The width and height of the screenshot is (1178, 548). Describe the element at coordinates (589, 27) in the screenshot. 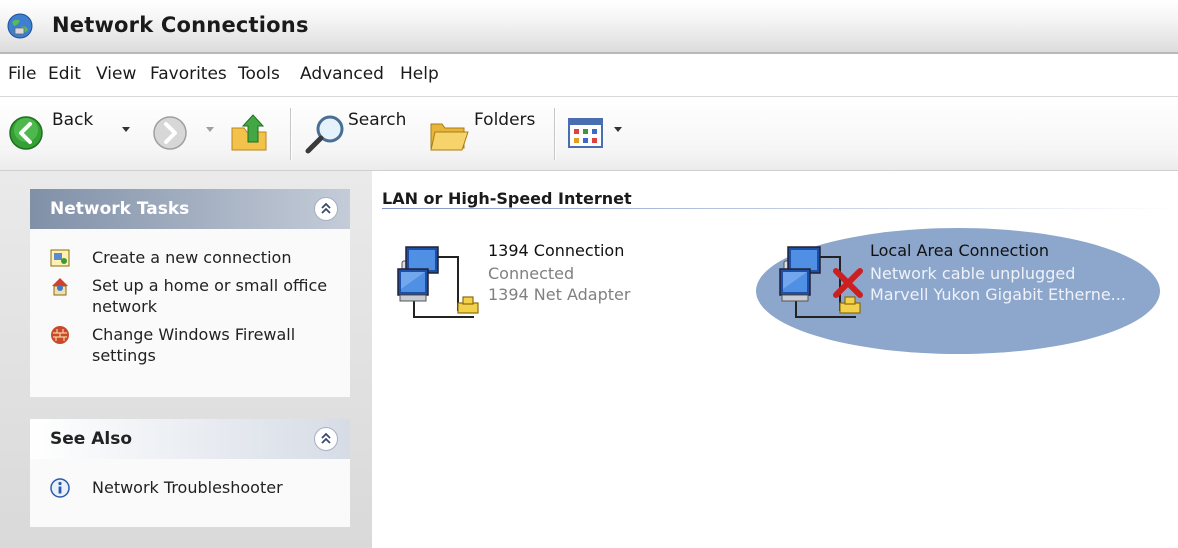

I see `title-bar: Network Connections` at that location.